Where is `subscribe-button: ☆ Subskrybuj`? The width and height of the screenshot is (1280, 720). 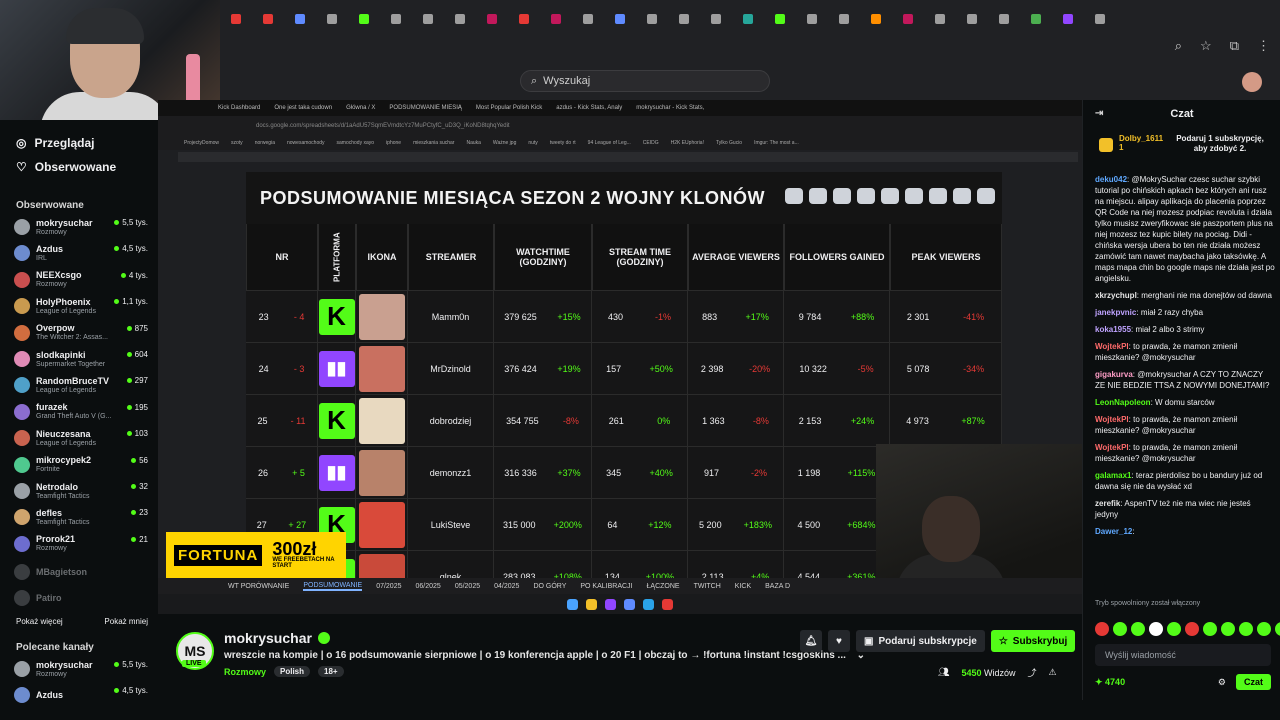 subscribe-button: ☆ Subskrybuj is located at coordinates (1033, 641).